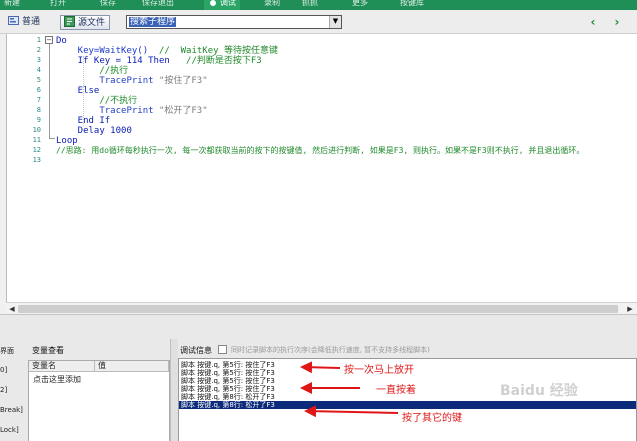 The image size is (637, 441). Describe the element at coordinates (97, 101) in the screenshot. I see `code-line: //不执行` at that location.